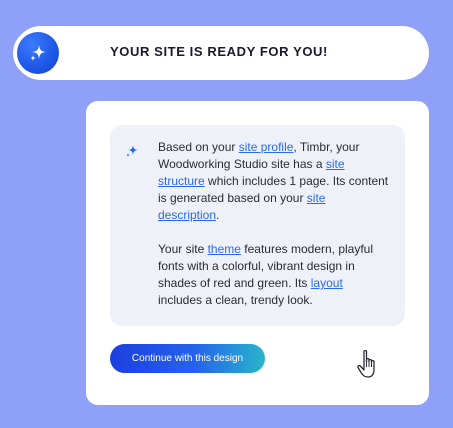 Image resolution: width=453 pixels, height=428 pixels. I want to click on layout-link: layout, so click(327, 283).